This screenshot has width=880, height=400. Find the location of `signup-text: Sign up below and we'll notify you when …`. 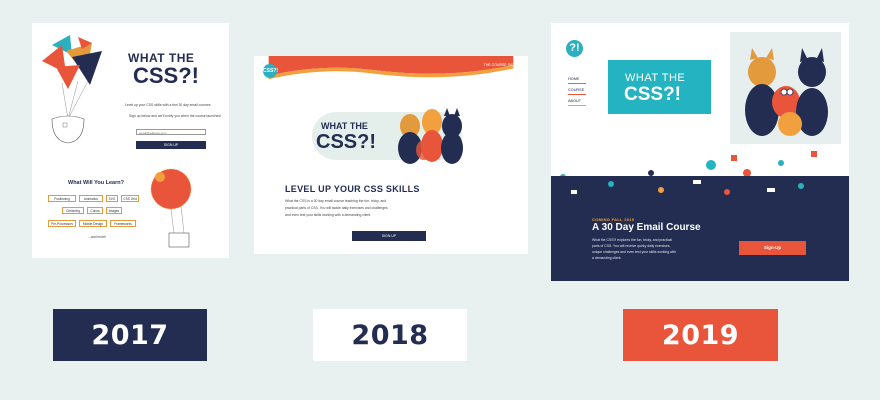

signup-text: Sign up below and we'll notify you when … is located at coordinates (175, 116).